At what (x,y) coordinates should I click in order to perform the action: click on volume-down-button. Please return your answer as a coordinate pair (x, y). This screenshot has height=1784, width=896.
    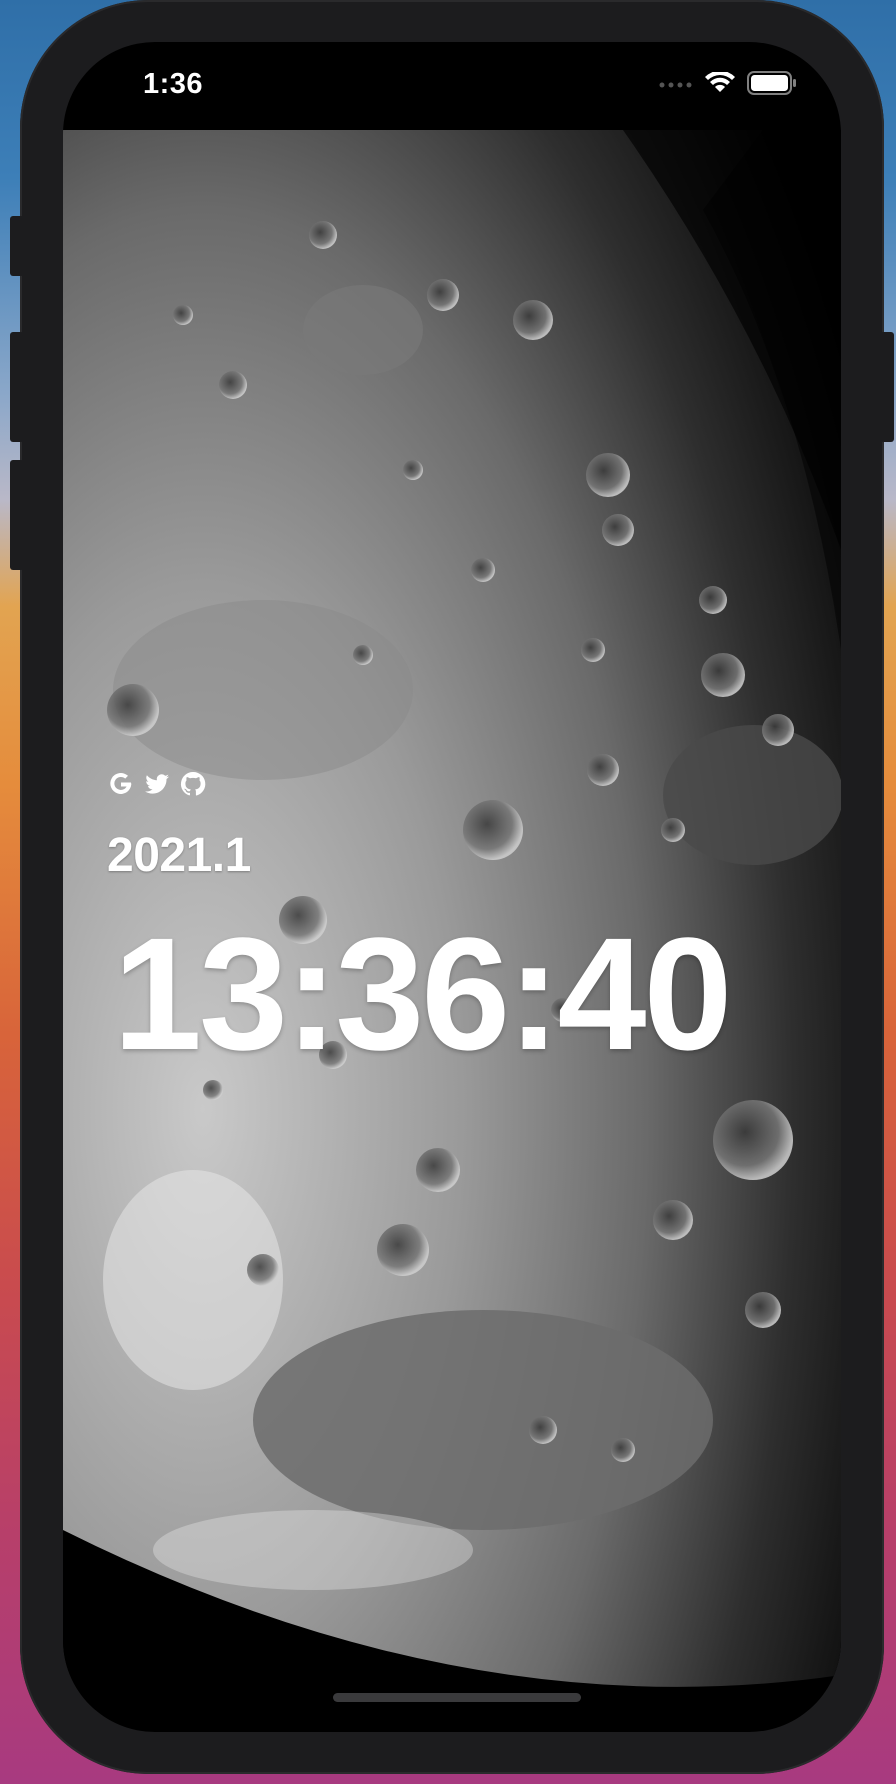
    Looking at the image, I should click on (17, 515).